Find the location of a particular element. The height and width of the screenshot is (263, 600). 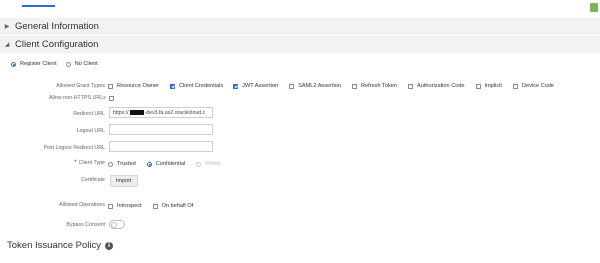

top-strip is located at coordinates (300, 6).